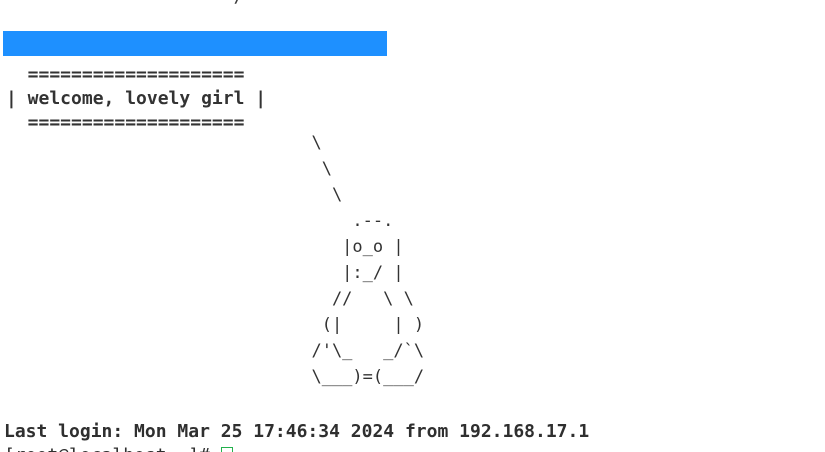  Describe the element at coordinates (233, 4) in the screenshot. I see `previous-output-line: ' ' ' ' ' / ' ' ' '` at that location.